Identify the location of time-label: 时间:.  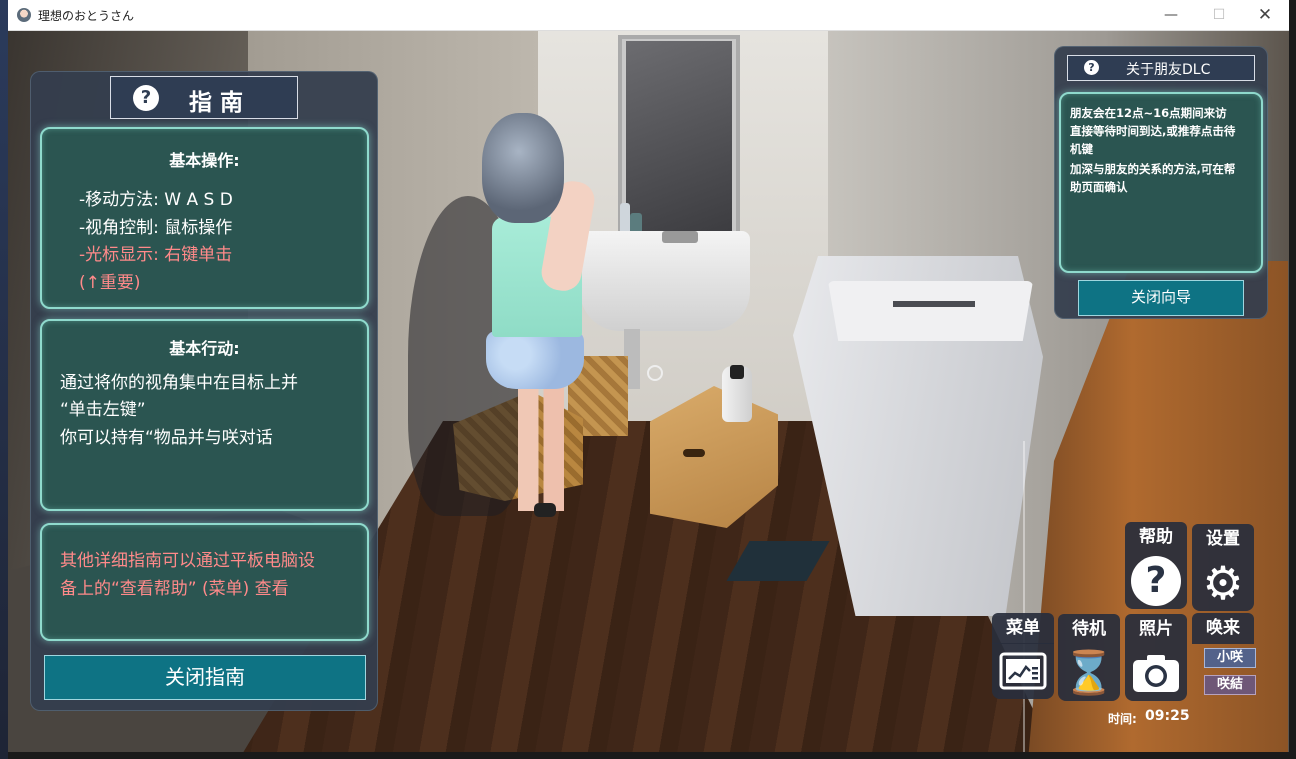
(1122, 719).